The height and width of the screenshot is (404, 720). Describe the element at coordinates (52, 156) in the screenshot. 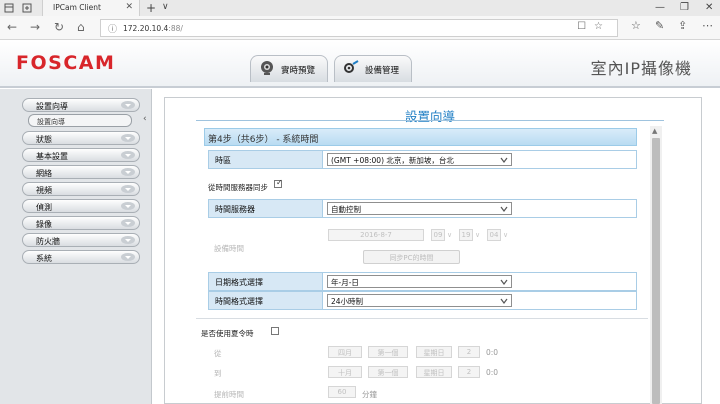

I see `sidebar-item-label: 基本設置` at that location.